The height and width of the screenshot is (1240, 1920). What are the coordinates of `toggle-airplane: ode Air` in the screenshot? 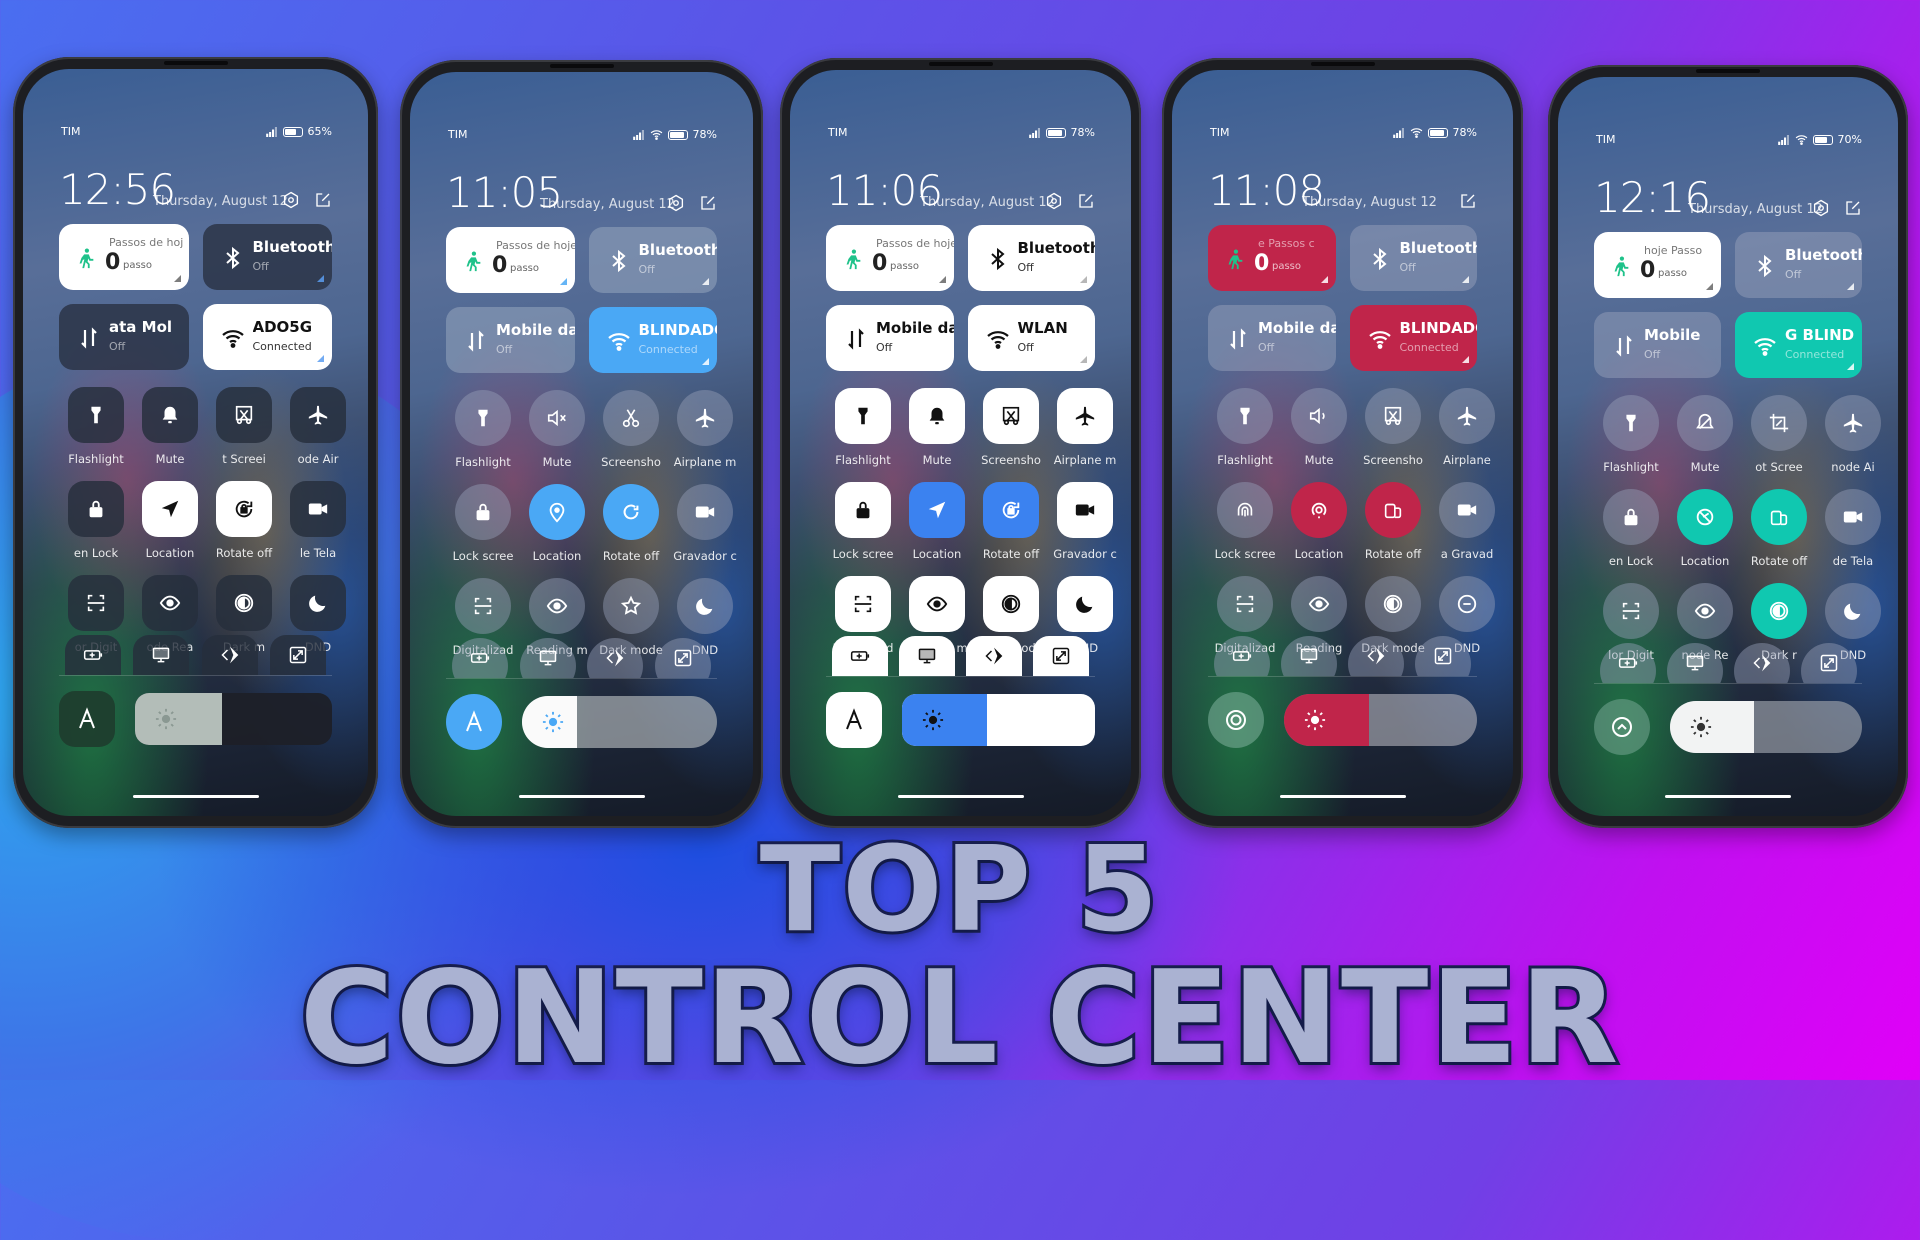 It's located at (318, 427).